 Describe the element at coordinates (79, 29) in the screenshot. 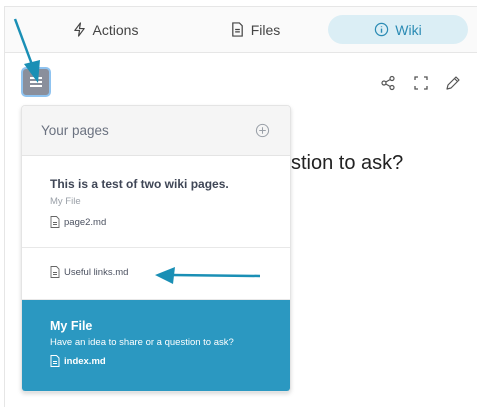

I see `bolt-icon` at that location.